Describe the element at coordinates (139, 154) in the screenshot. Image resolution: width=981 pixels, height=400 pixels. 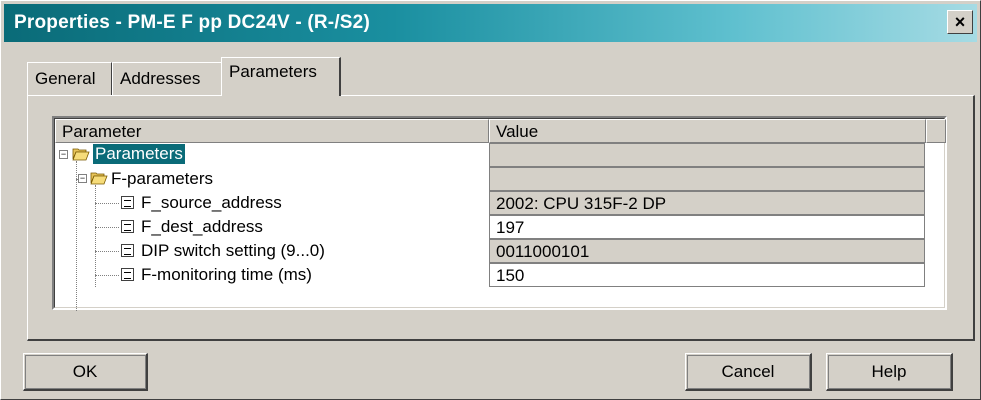
I see `parameter-name: Parameters` at that location.